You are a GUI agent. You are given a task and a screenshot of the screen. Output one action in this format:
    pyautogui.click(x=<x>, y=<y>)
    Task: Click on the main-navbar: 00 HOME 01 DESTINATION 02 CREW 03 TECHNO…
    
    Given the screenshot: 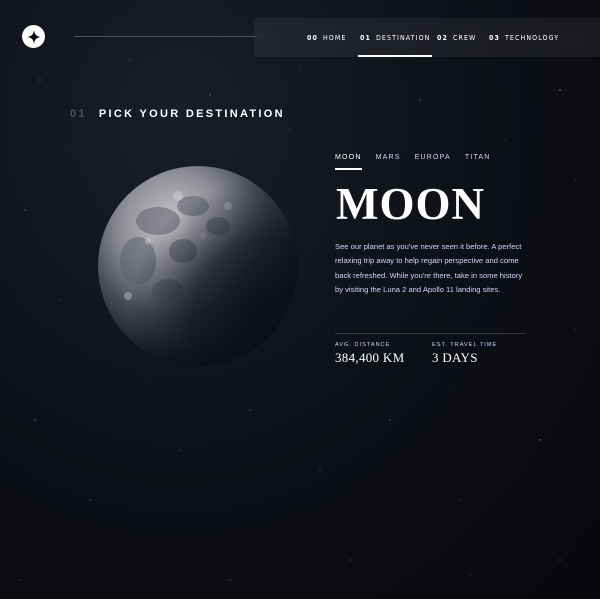 What is the action you would take?
    pyautogui.click(x=427, y=37)
    